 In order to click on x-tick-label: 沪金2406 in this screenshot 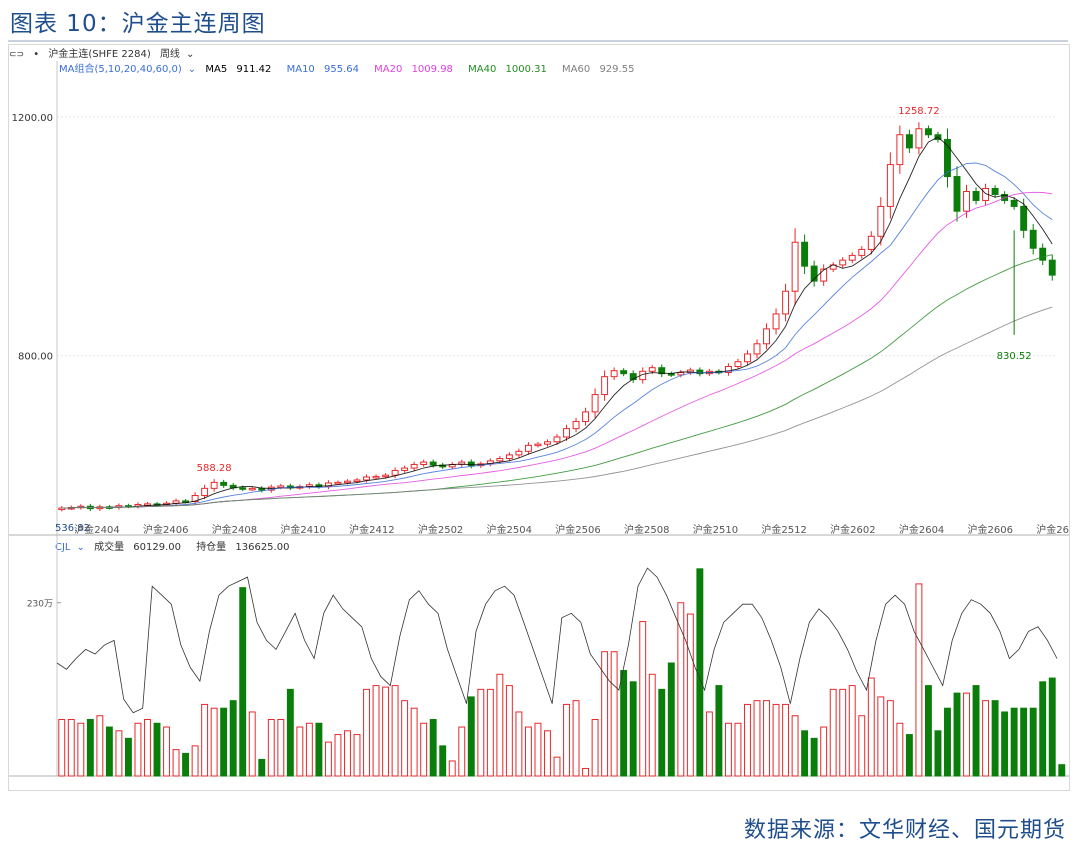, I will do `click(165, 529)`.